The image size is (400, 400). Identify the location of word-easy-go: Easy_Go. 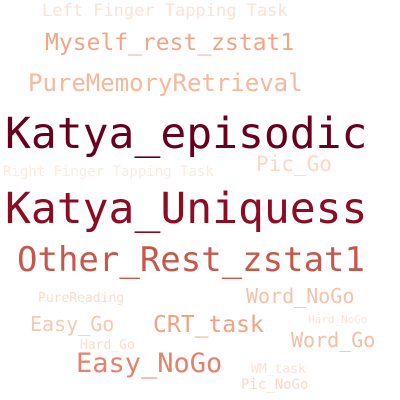
(72, 324).